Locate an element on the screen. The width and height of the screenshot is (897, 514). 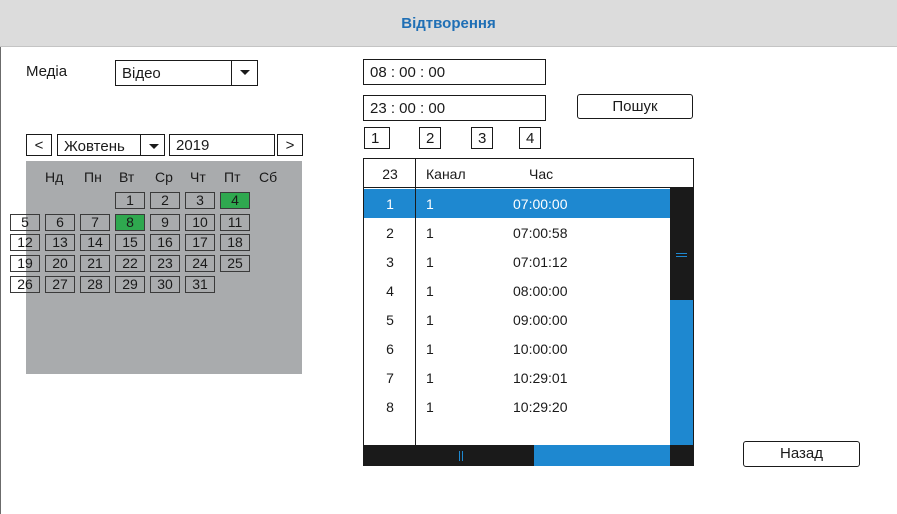
media-label: Медіа is located at coordinates (47, 71).